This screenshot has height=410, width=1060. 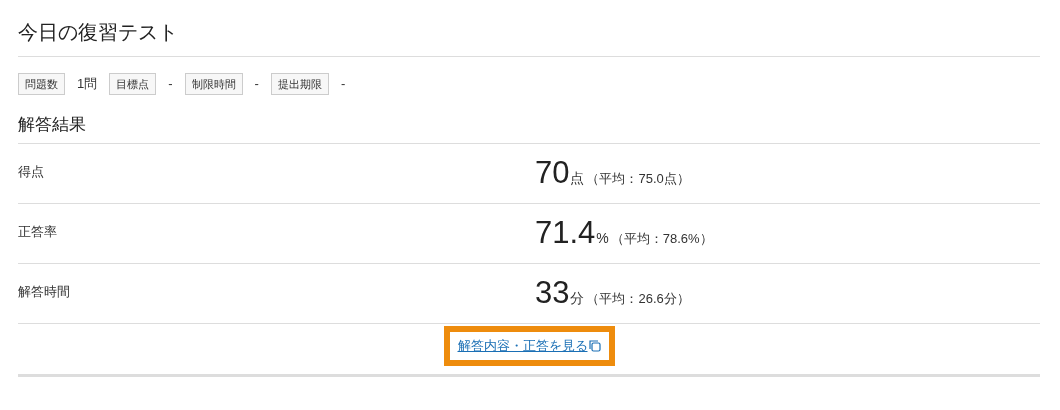 I want to click on result-label: 解答時間, so click(x=44, y=291).